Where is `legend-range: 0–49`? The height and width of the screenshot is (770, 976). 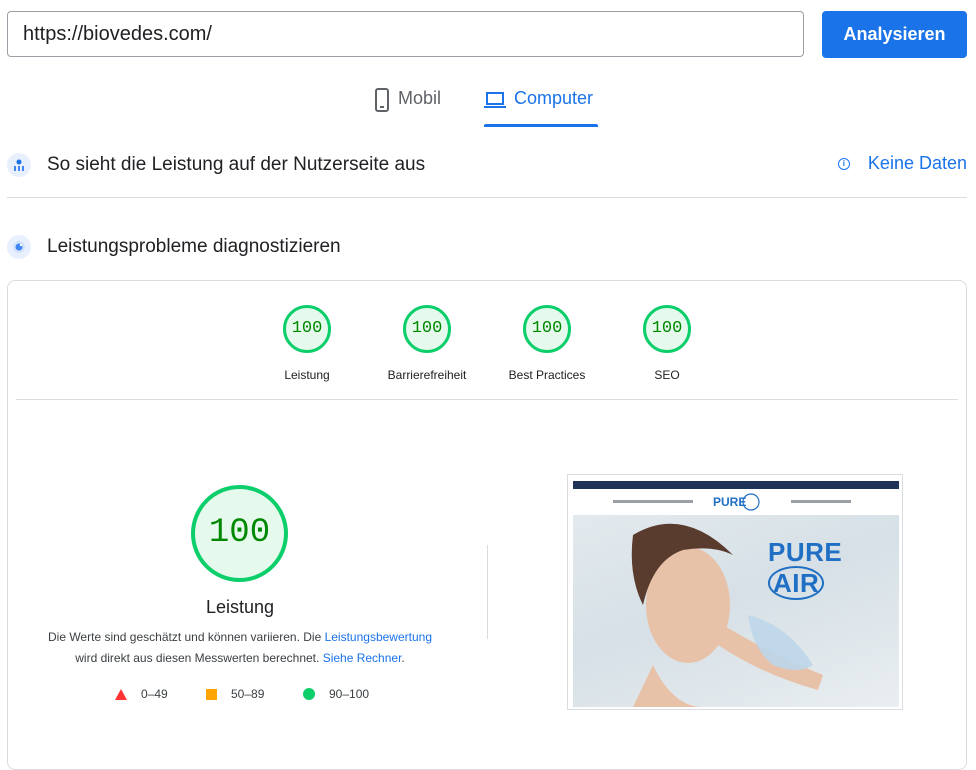
legend-range: 0–49 is located at coordinates (154, 694).